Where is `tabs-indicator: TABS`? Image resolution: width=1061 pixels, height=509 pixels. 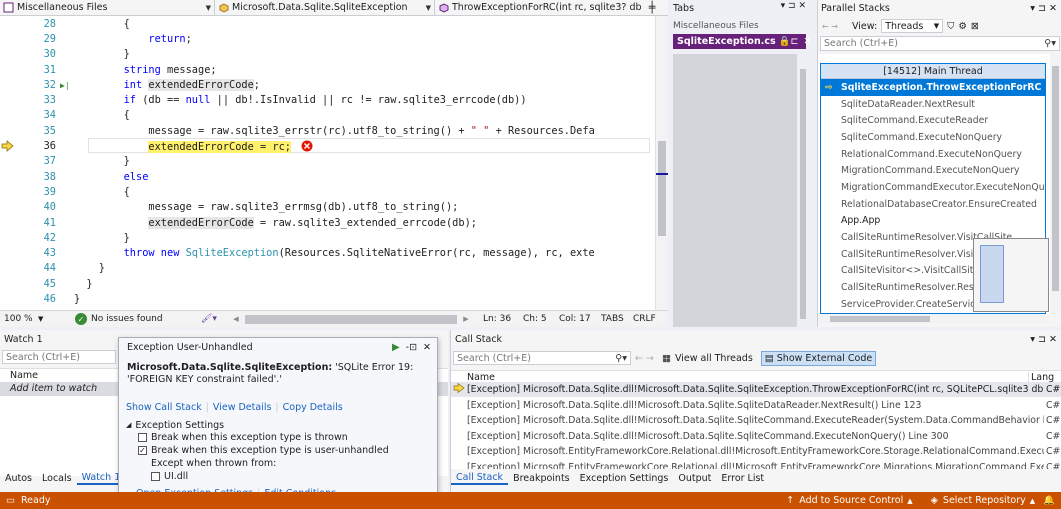 tabs-indicator: TABS is located at coordinates (617, 319).